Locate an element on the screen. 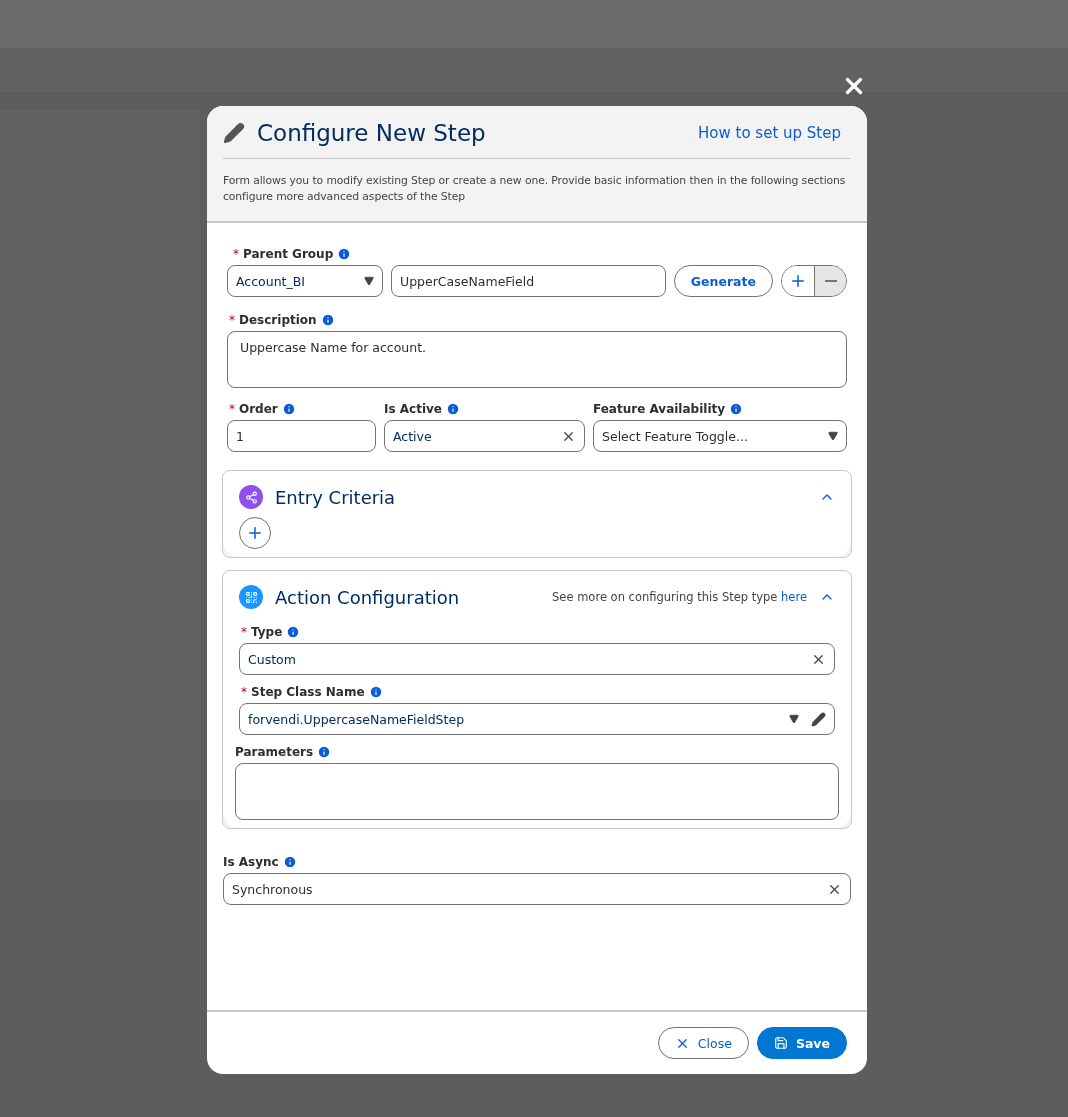  is-async-field: Synchronous is located at coordinates (537, 889).